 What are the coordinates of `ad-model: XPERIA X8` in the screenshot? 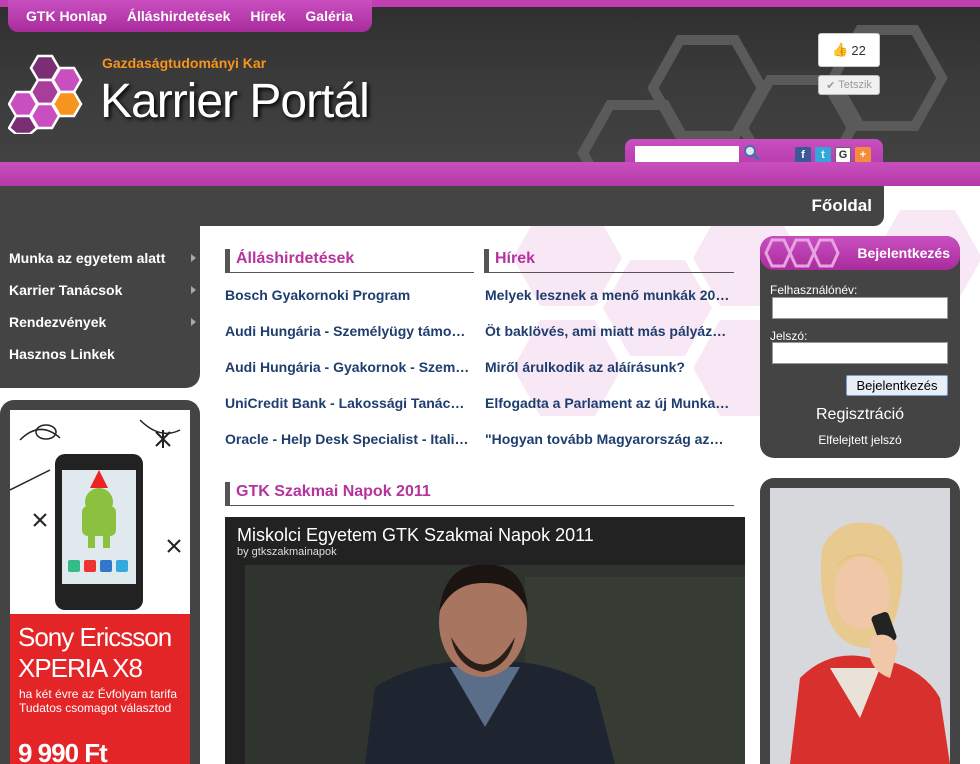 It's located at (80, 668).